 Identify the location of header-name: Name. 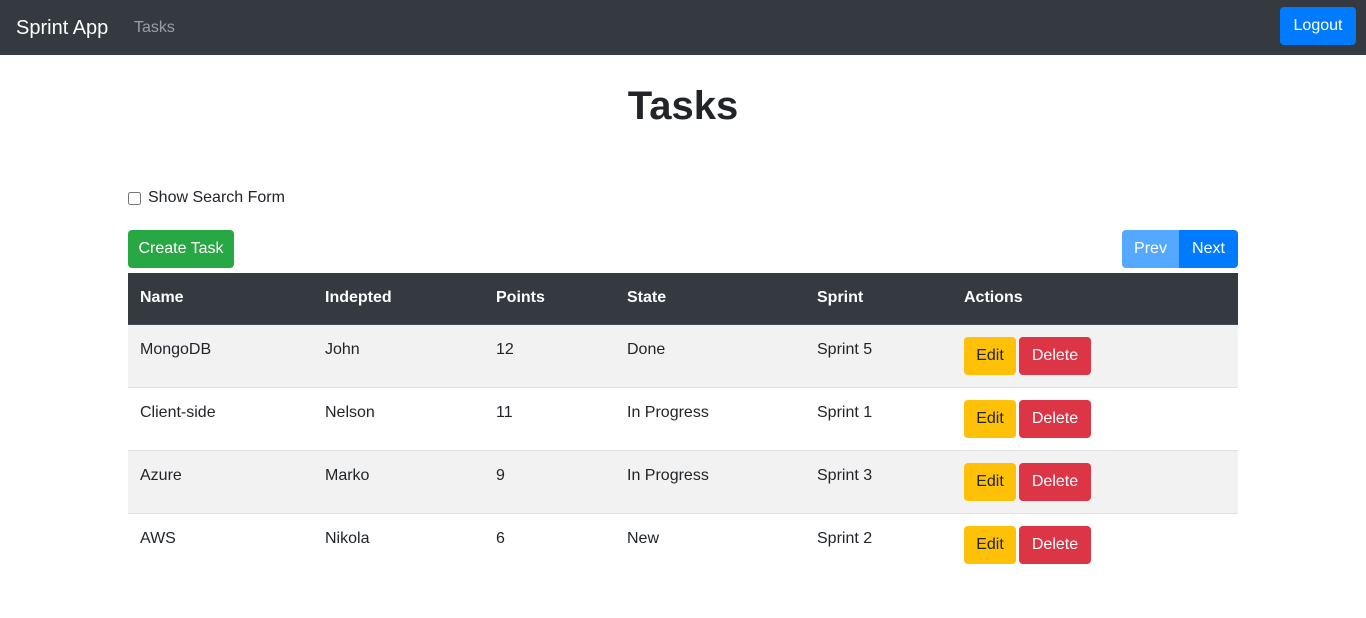
(220, 299).